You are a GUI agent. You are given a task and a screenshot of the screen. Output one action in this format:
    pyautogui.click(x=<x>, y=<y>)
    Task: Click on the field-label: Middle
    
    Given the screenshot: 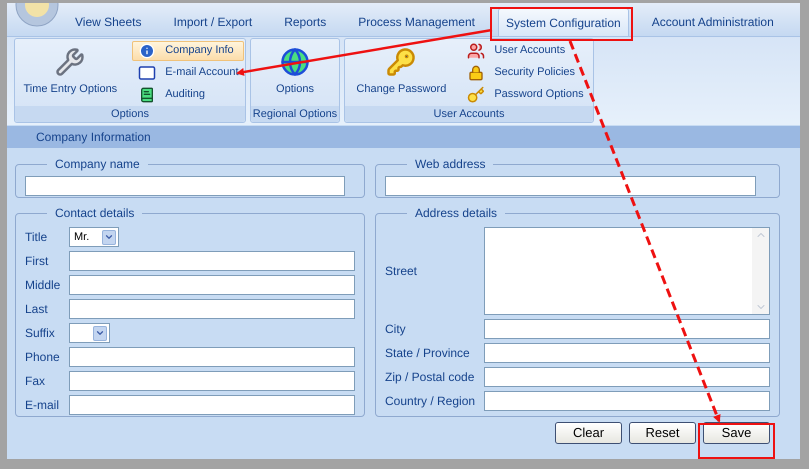 What is the action you would take?
    pyautogui.click(x=43, y=285)
    